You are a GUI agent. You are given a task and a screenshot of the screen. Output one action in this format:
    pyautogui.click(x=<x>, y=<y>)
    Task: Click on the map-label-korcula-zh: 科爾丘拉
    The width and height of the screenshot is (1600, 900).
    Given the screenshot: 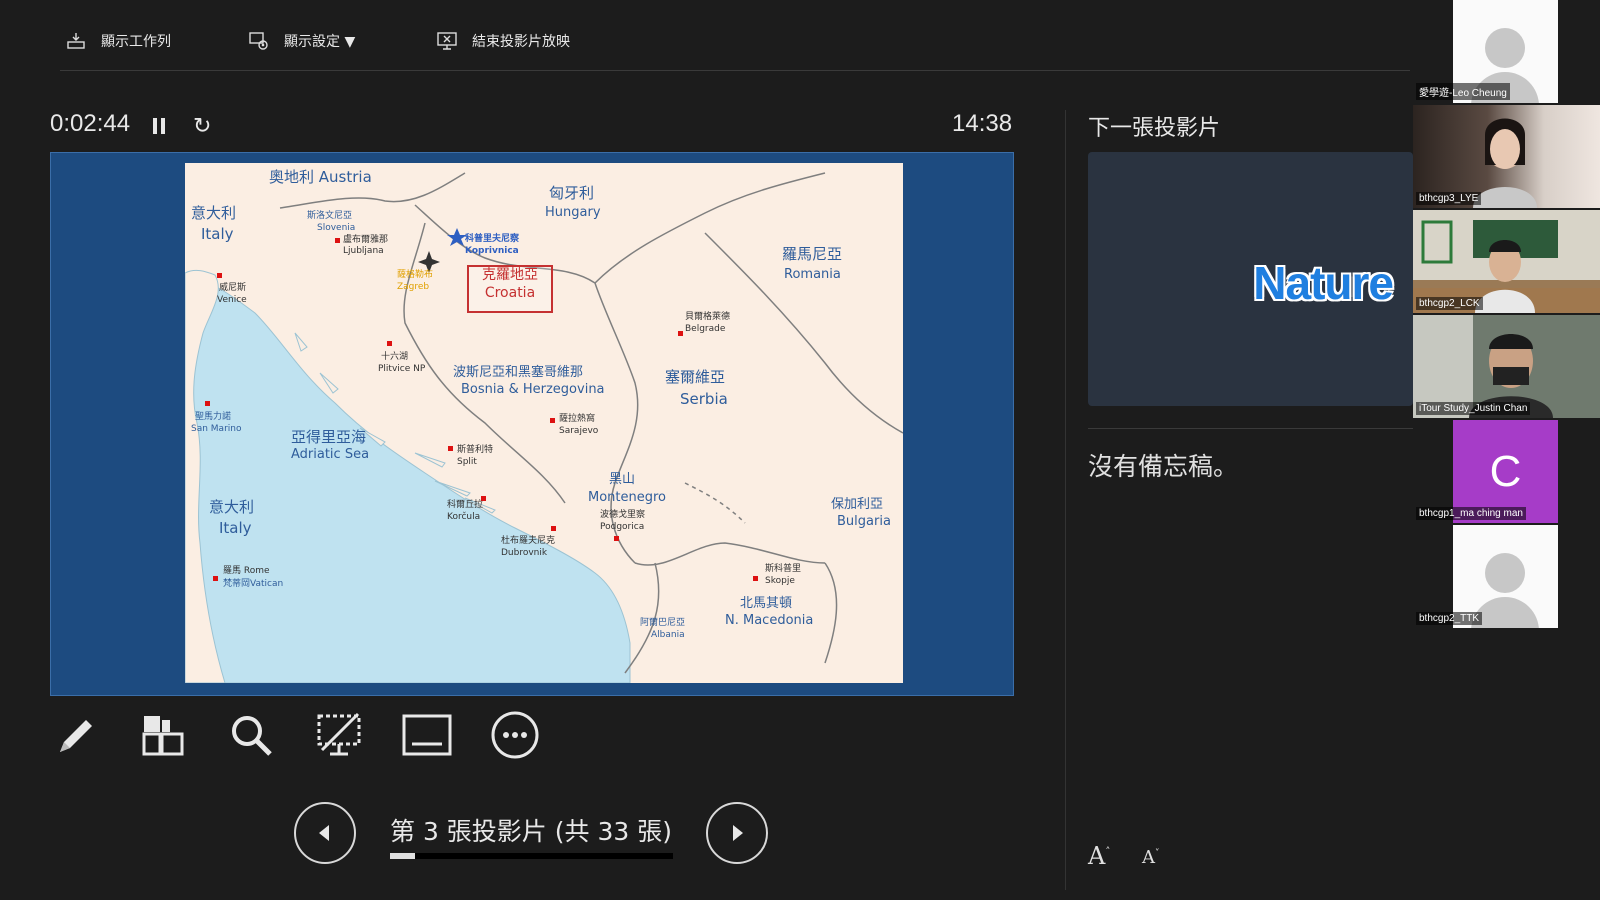 What is the action you would take?
    pyautogui.click(x=465, y=505)
    